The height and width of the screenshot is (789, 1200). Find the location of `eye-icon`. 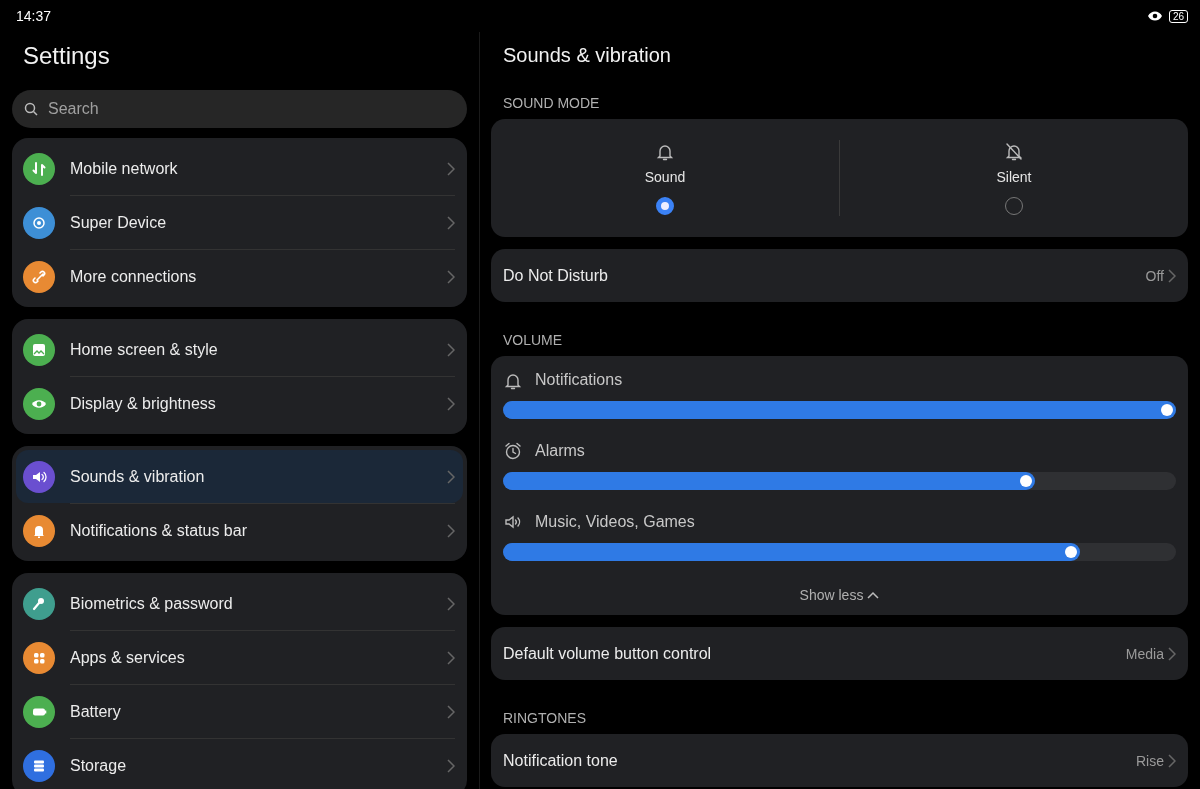

eye-icon is located at coordinates (1154, 16).